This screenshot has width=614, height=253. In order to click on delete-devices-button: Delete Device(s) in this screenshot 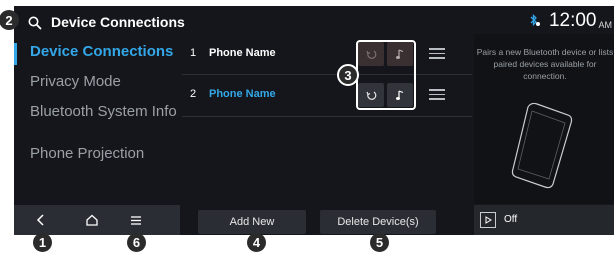, I will do `click(378, 222)`.